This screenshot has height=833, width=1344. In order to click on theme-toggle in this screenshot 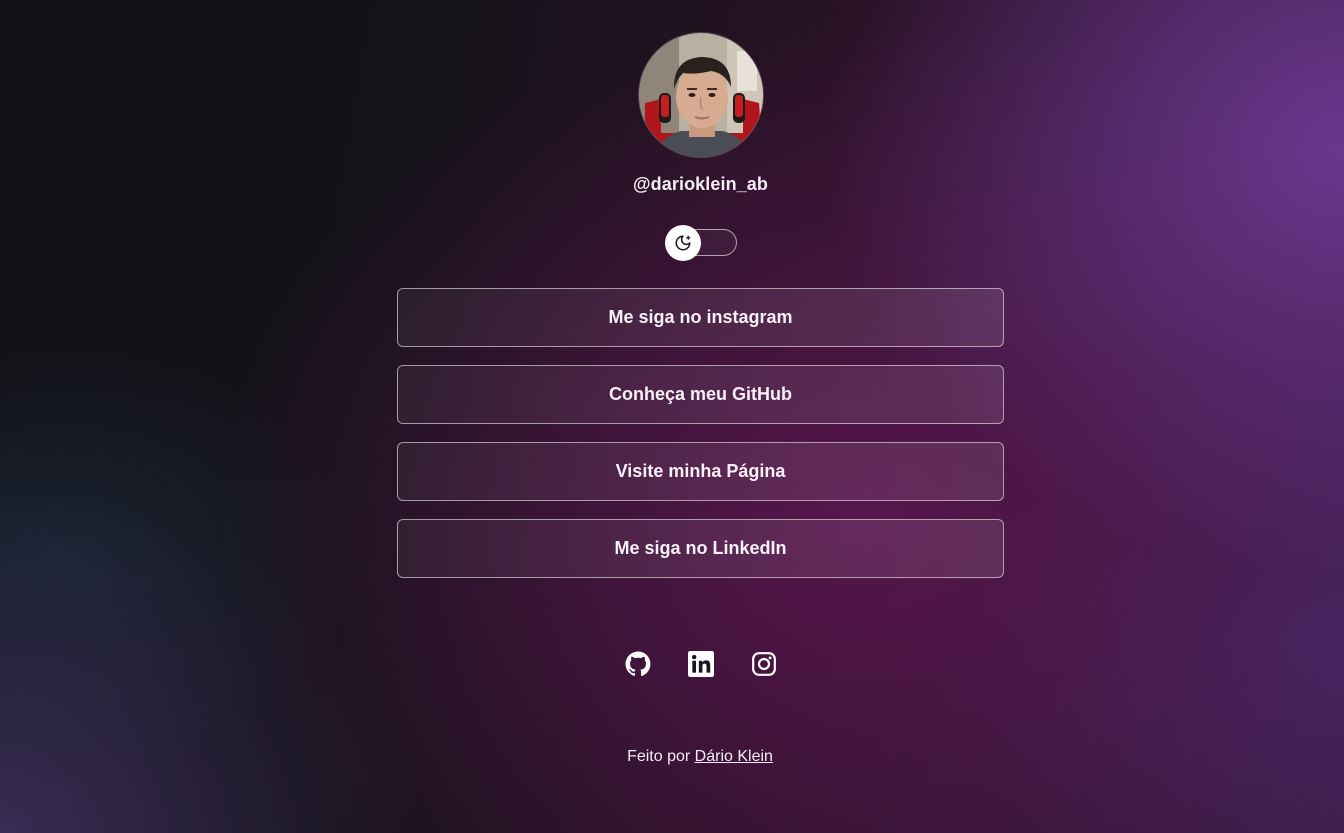, I will do `click(701, 243)`.